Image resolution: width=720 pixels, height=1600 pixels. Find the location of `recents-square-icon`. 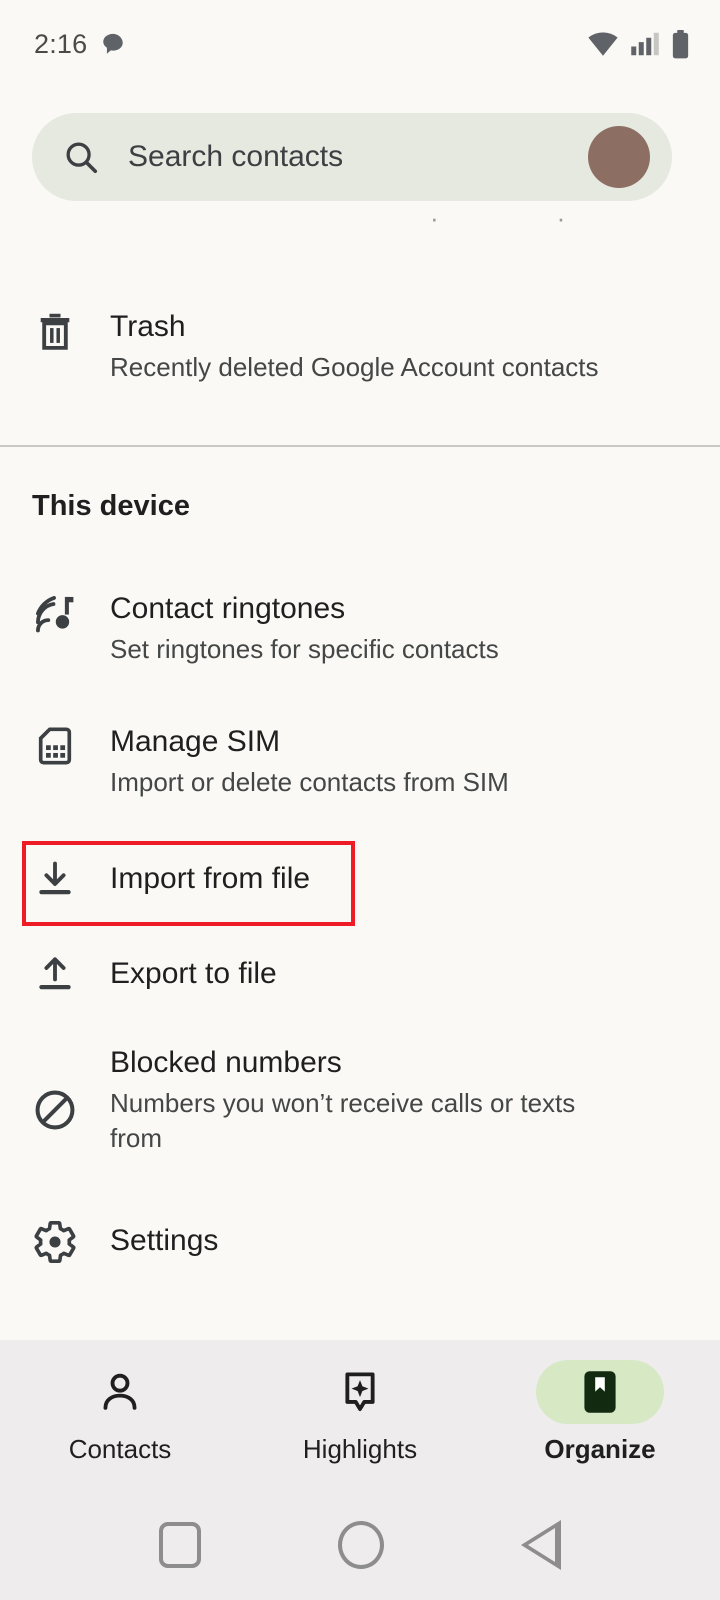

recents-square-icon is located at coordinates (179, 1545).